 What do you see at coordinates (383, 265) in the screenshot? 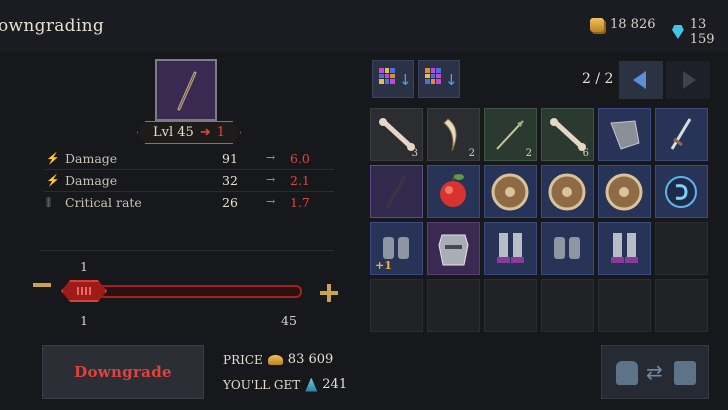
I see `upgrade-bonus-badge: +1` at bounding box center [383, 265].